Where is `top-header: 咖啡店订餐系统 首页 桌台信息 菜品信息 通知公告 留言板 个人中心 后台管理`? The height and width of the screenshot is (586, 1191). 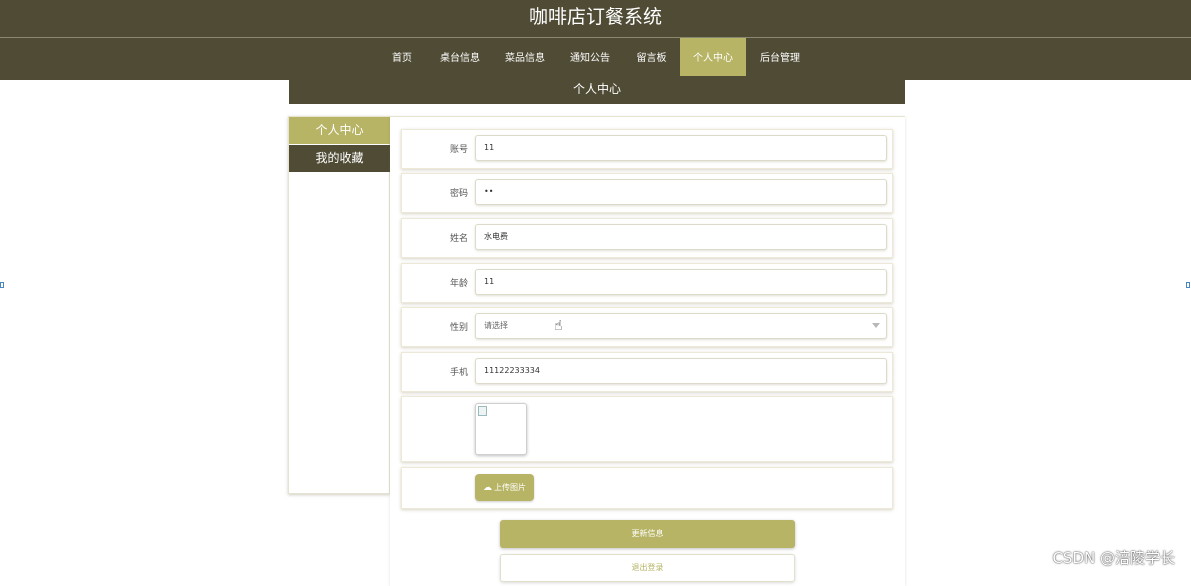 top-header: 咖啡店订餐系统 首页 桌台信息 菜品信息 通知公告 留言板 个人中心 后台管理 is located at coordinates (595, 40).